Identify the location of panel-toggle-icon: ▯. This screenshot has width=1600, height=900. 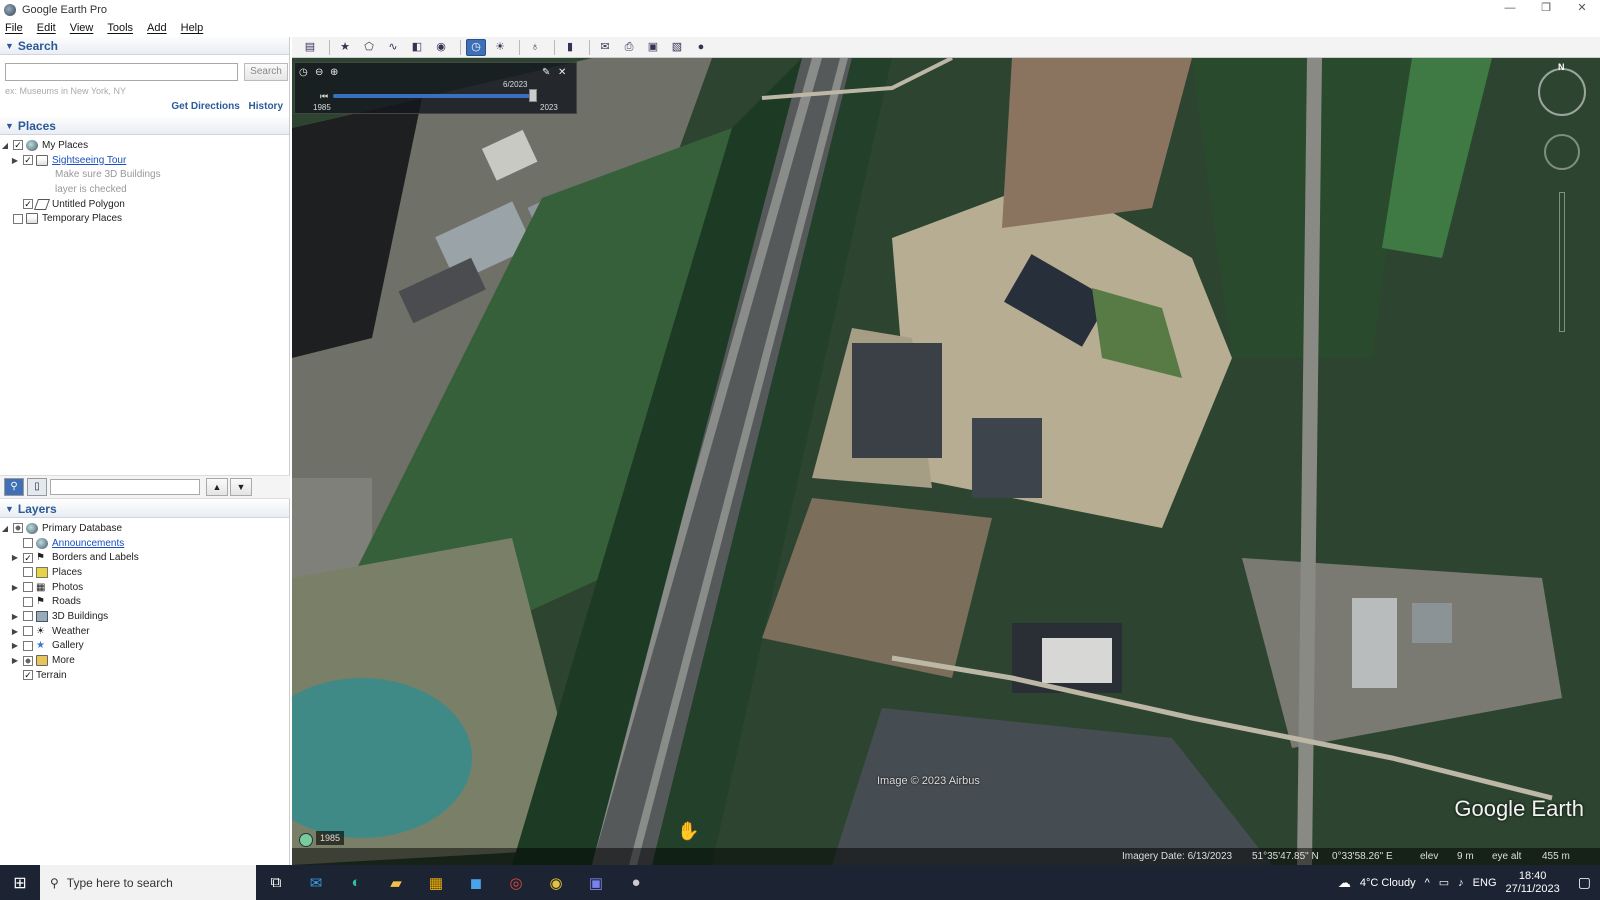
(37, 487).